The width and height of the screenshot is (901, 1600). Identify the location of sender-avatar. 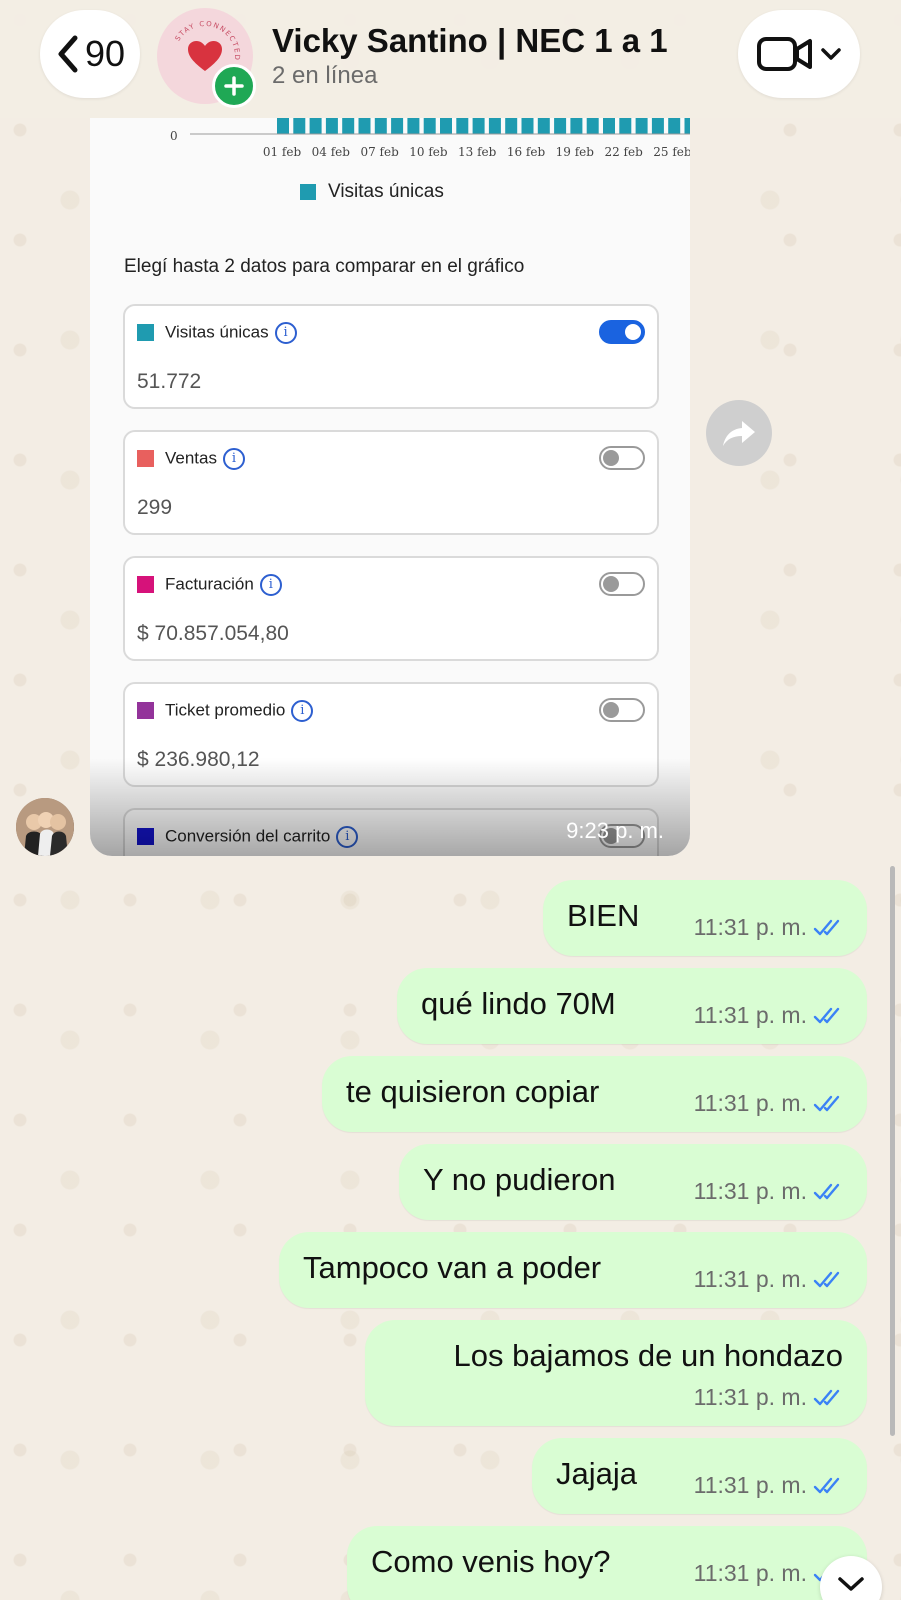
(45, 827).